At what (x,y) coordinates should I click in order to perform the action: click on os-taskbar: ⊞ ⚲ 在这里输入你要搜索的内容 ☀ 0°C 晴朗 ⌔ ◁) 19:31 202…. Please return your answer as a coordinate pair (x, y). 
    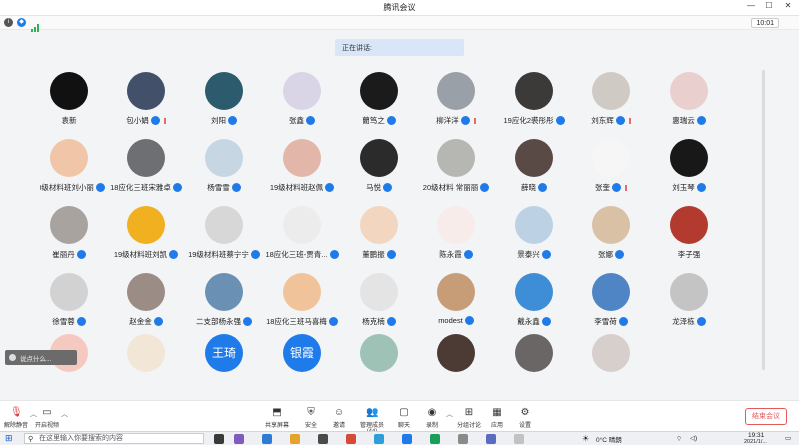
    Looking at the image, I should click on (399, 438).